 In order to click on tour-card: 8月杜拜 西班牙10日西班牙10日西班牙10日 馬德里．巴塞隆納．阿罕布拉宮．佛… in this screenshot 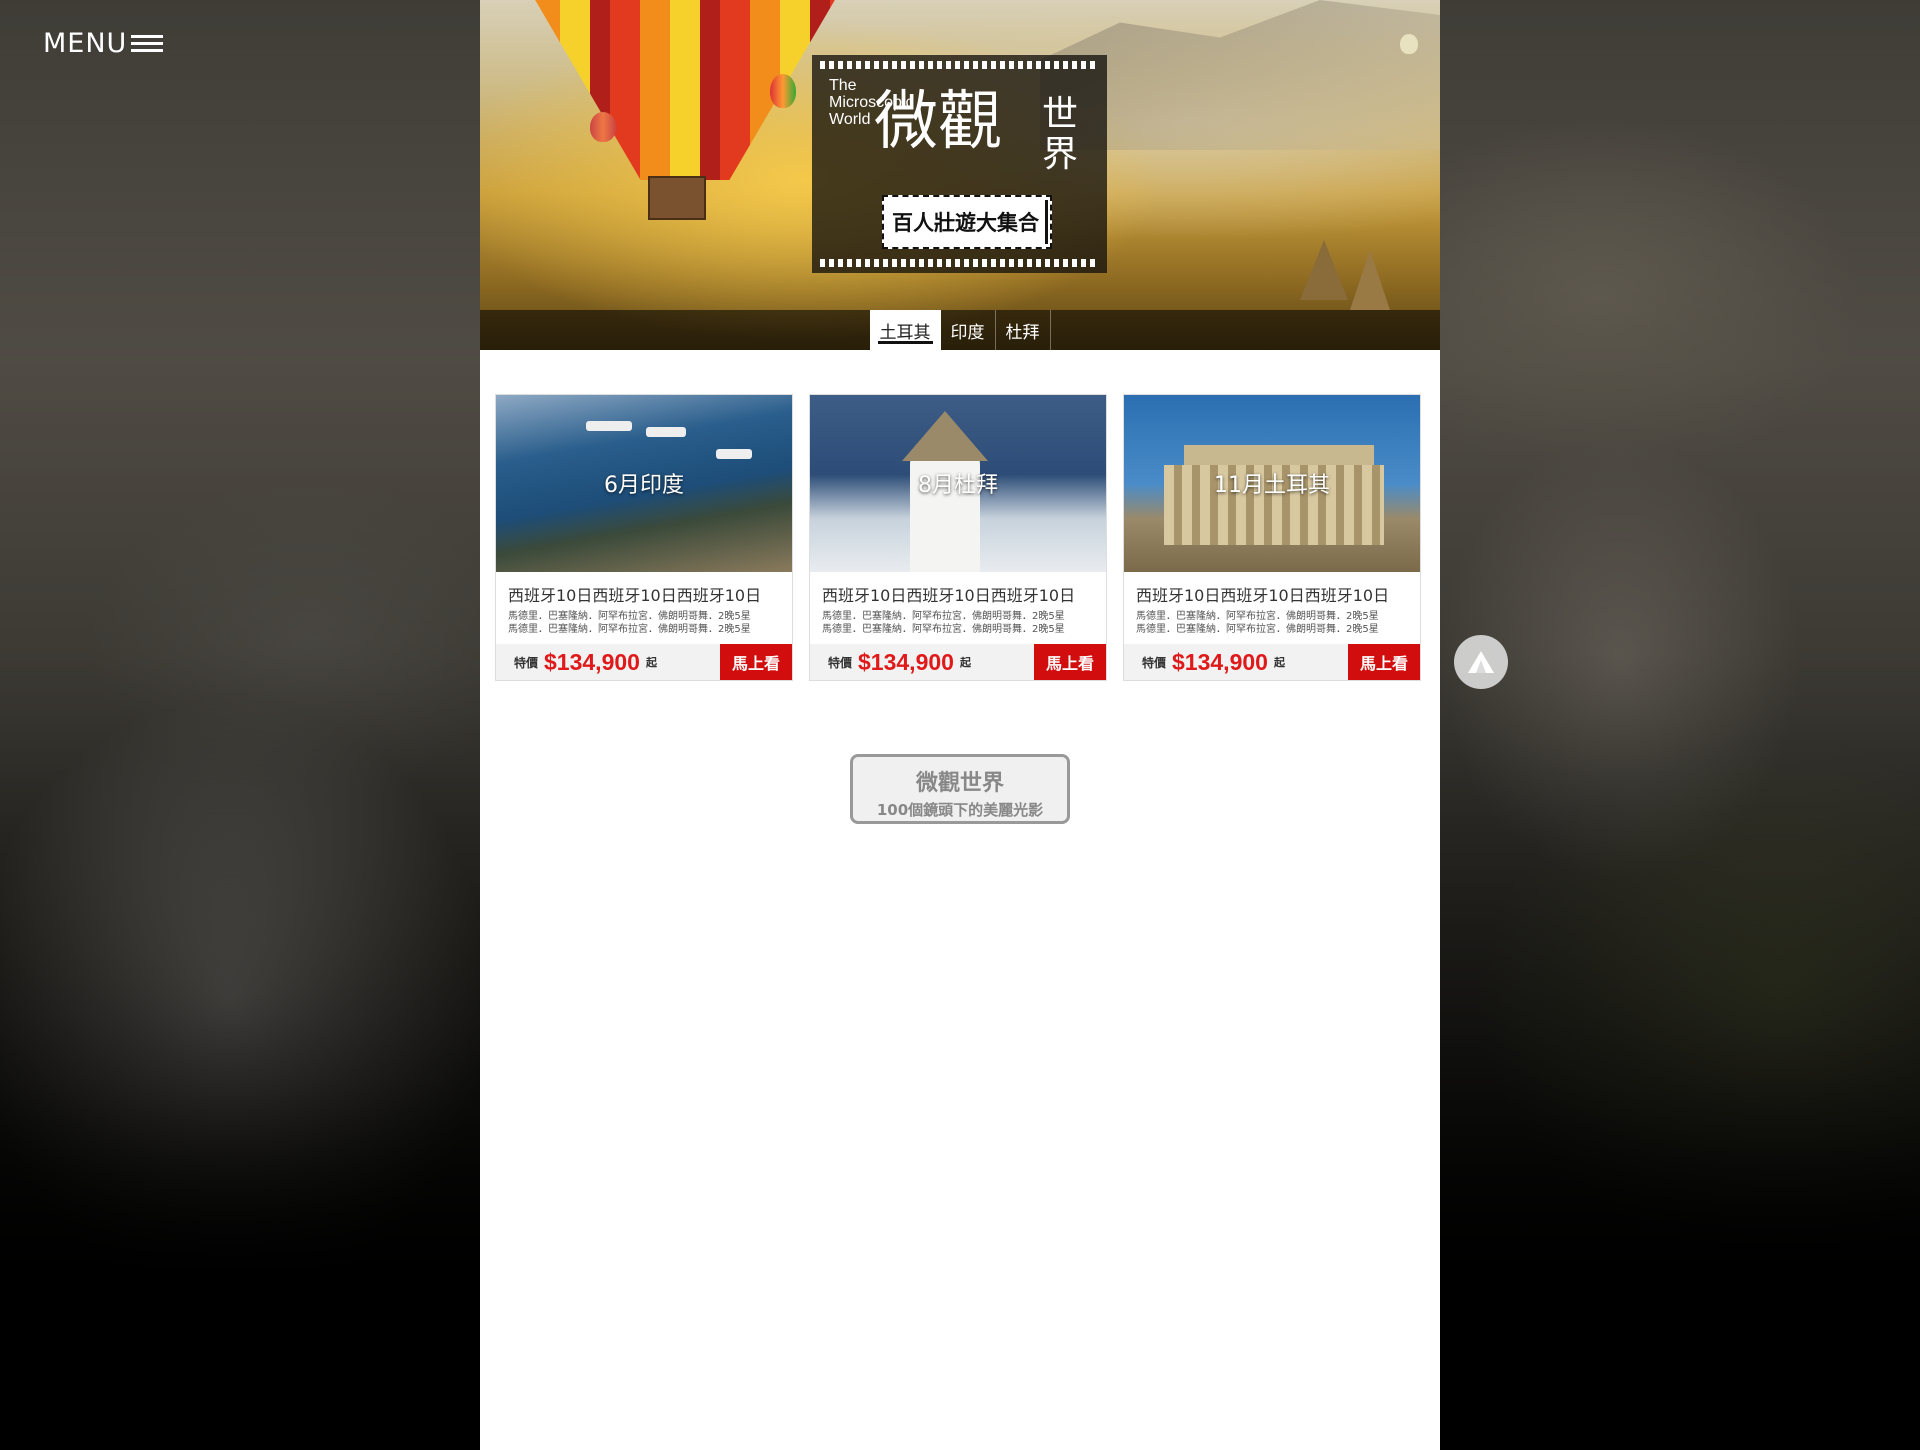, I will do `click(958, 537)`.